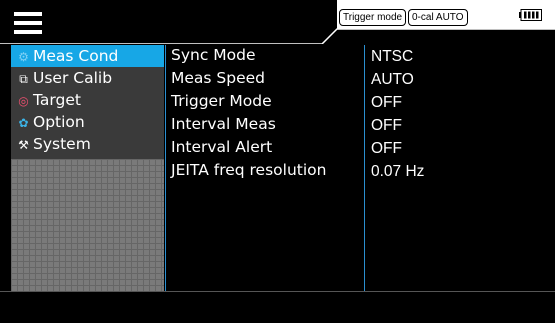 This screenshot has width=555, height=323. Describe the element at coordinates (438, 17) in the screenshot. I see `zero-cal-badge: 0-cal AUTO` at that location.